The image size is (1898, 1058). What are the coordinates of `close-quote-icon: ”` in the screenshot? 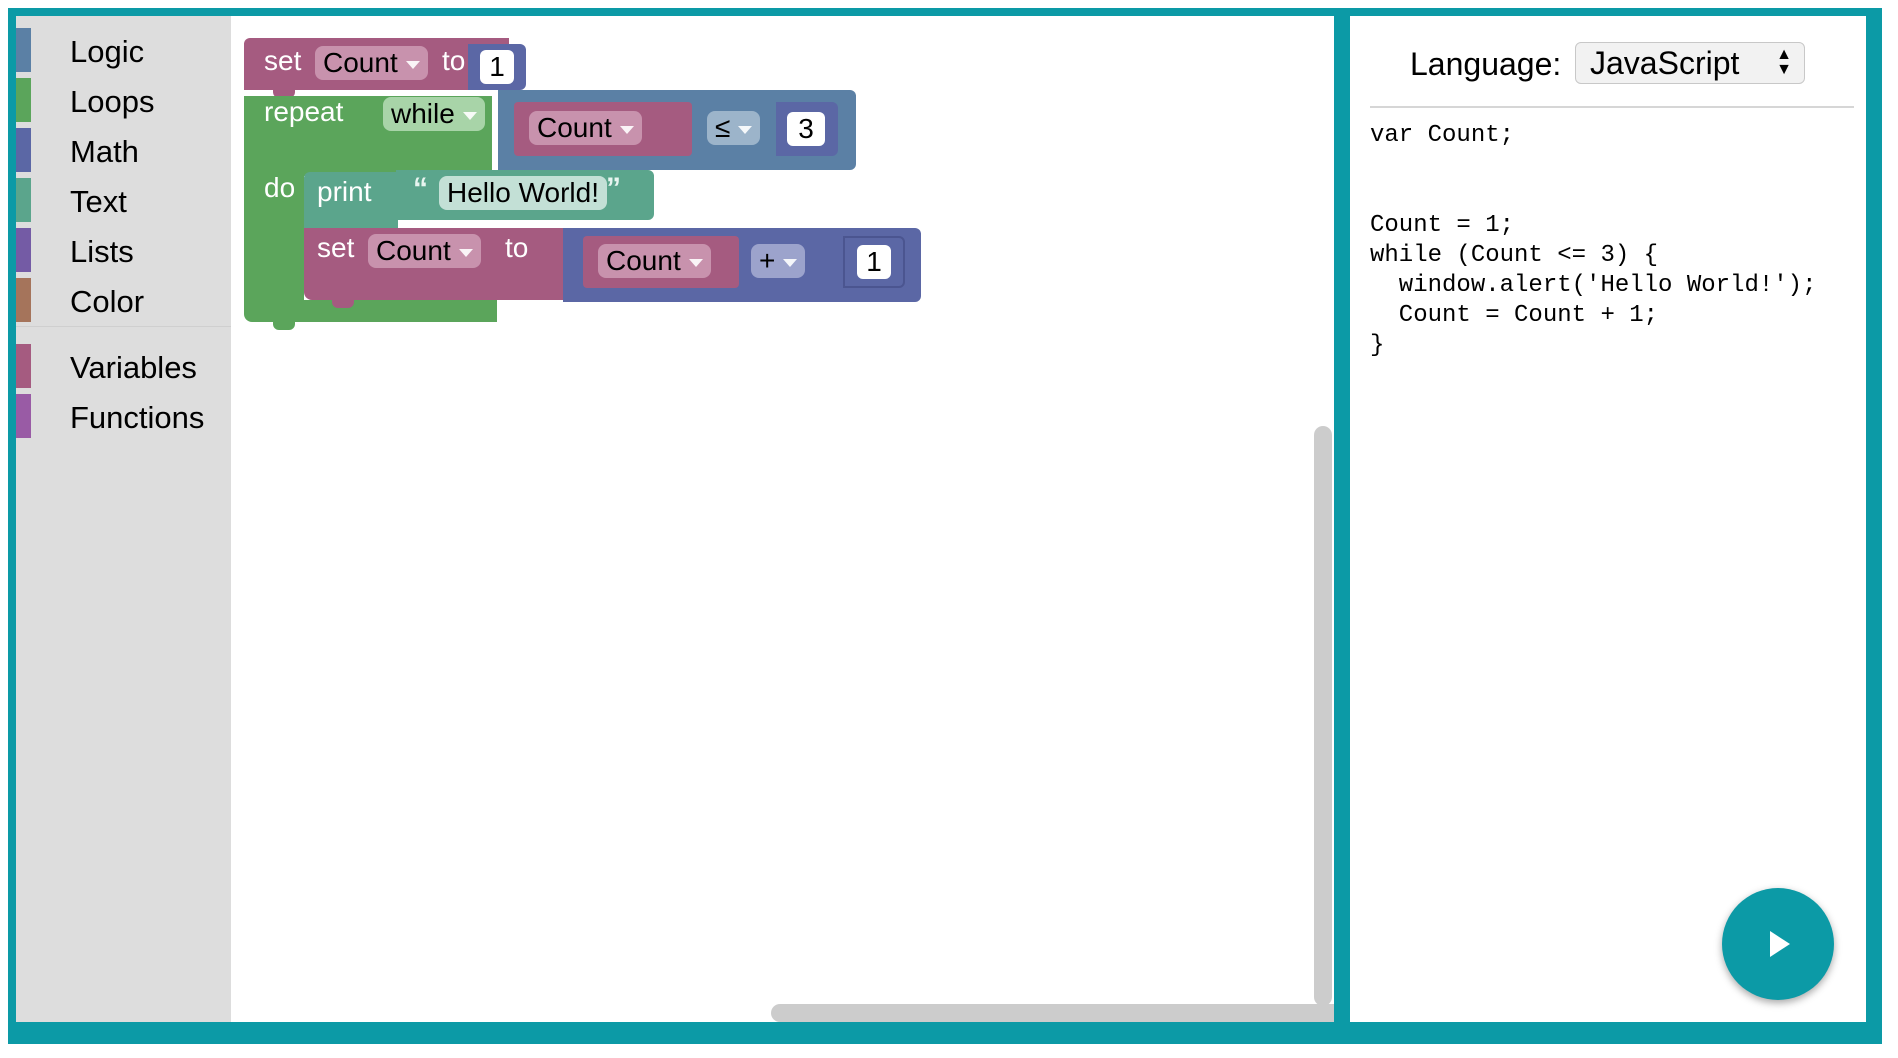 It's located at (613, 188).